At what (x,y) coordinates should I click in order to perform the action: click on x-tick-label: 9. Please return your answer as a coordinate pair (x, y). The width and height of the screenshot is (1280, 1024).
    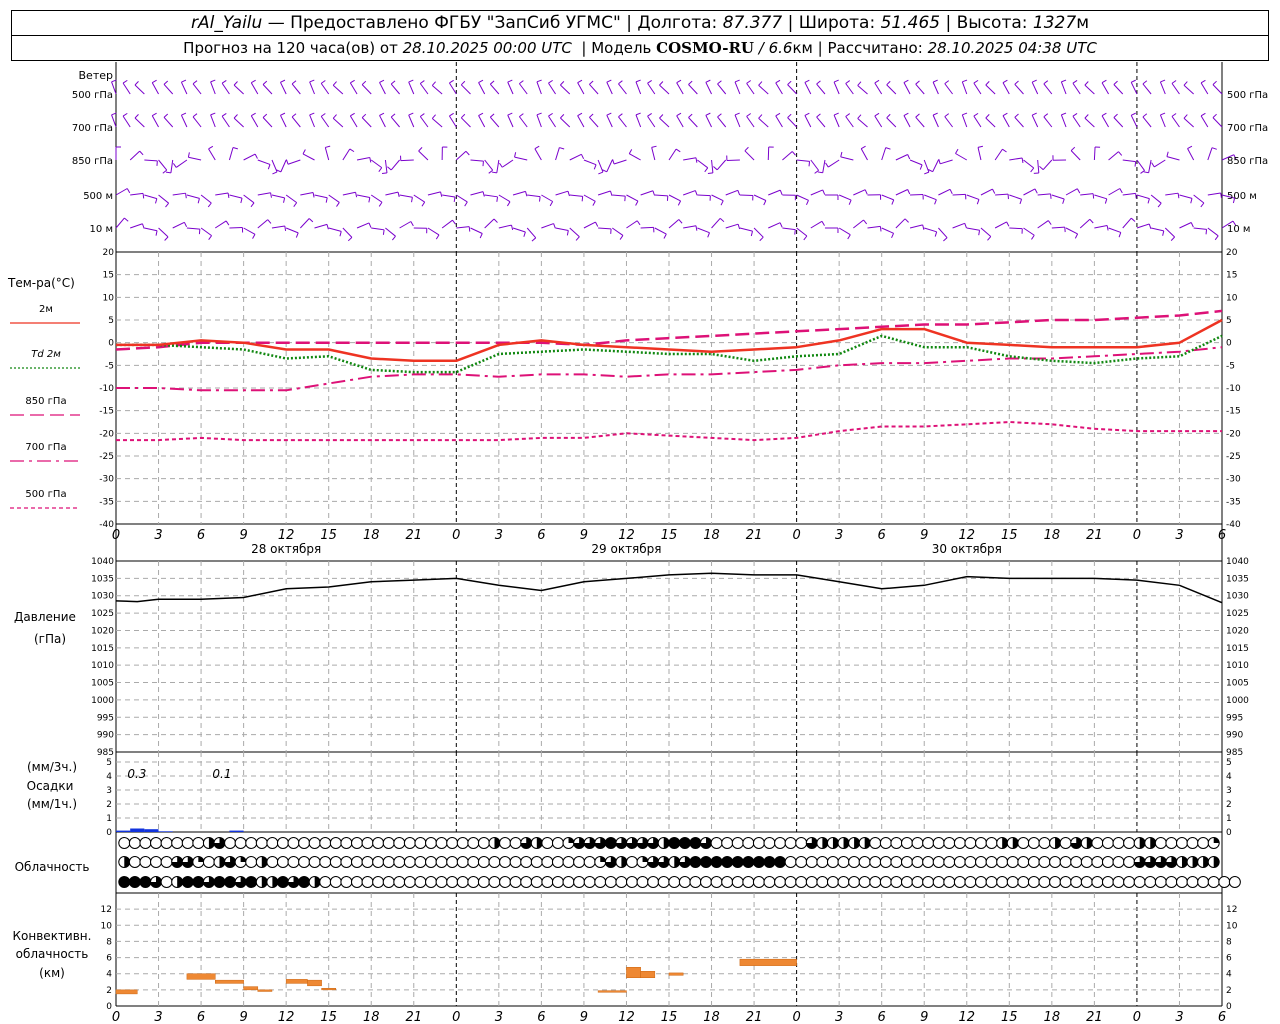
    Looking at the image, I should click on (584, 535).